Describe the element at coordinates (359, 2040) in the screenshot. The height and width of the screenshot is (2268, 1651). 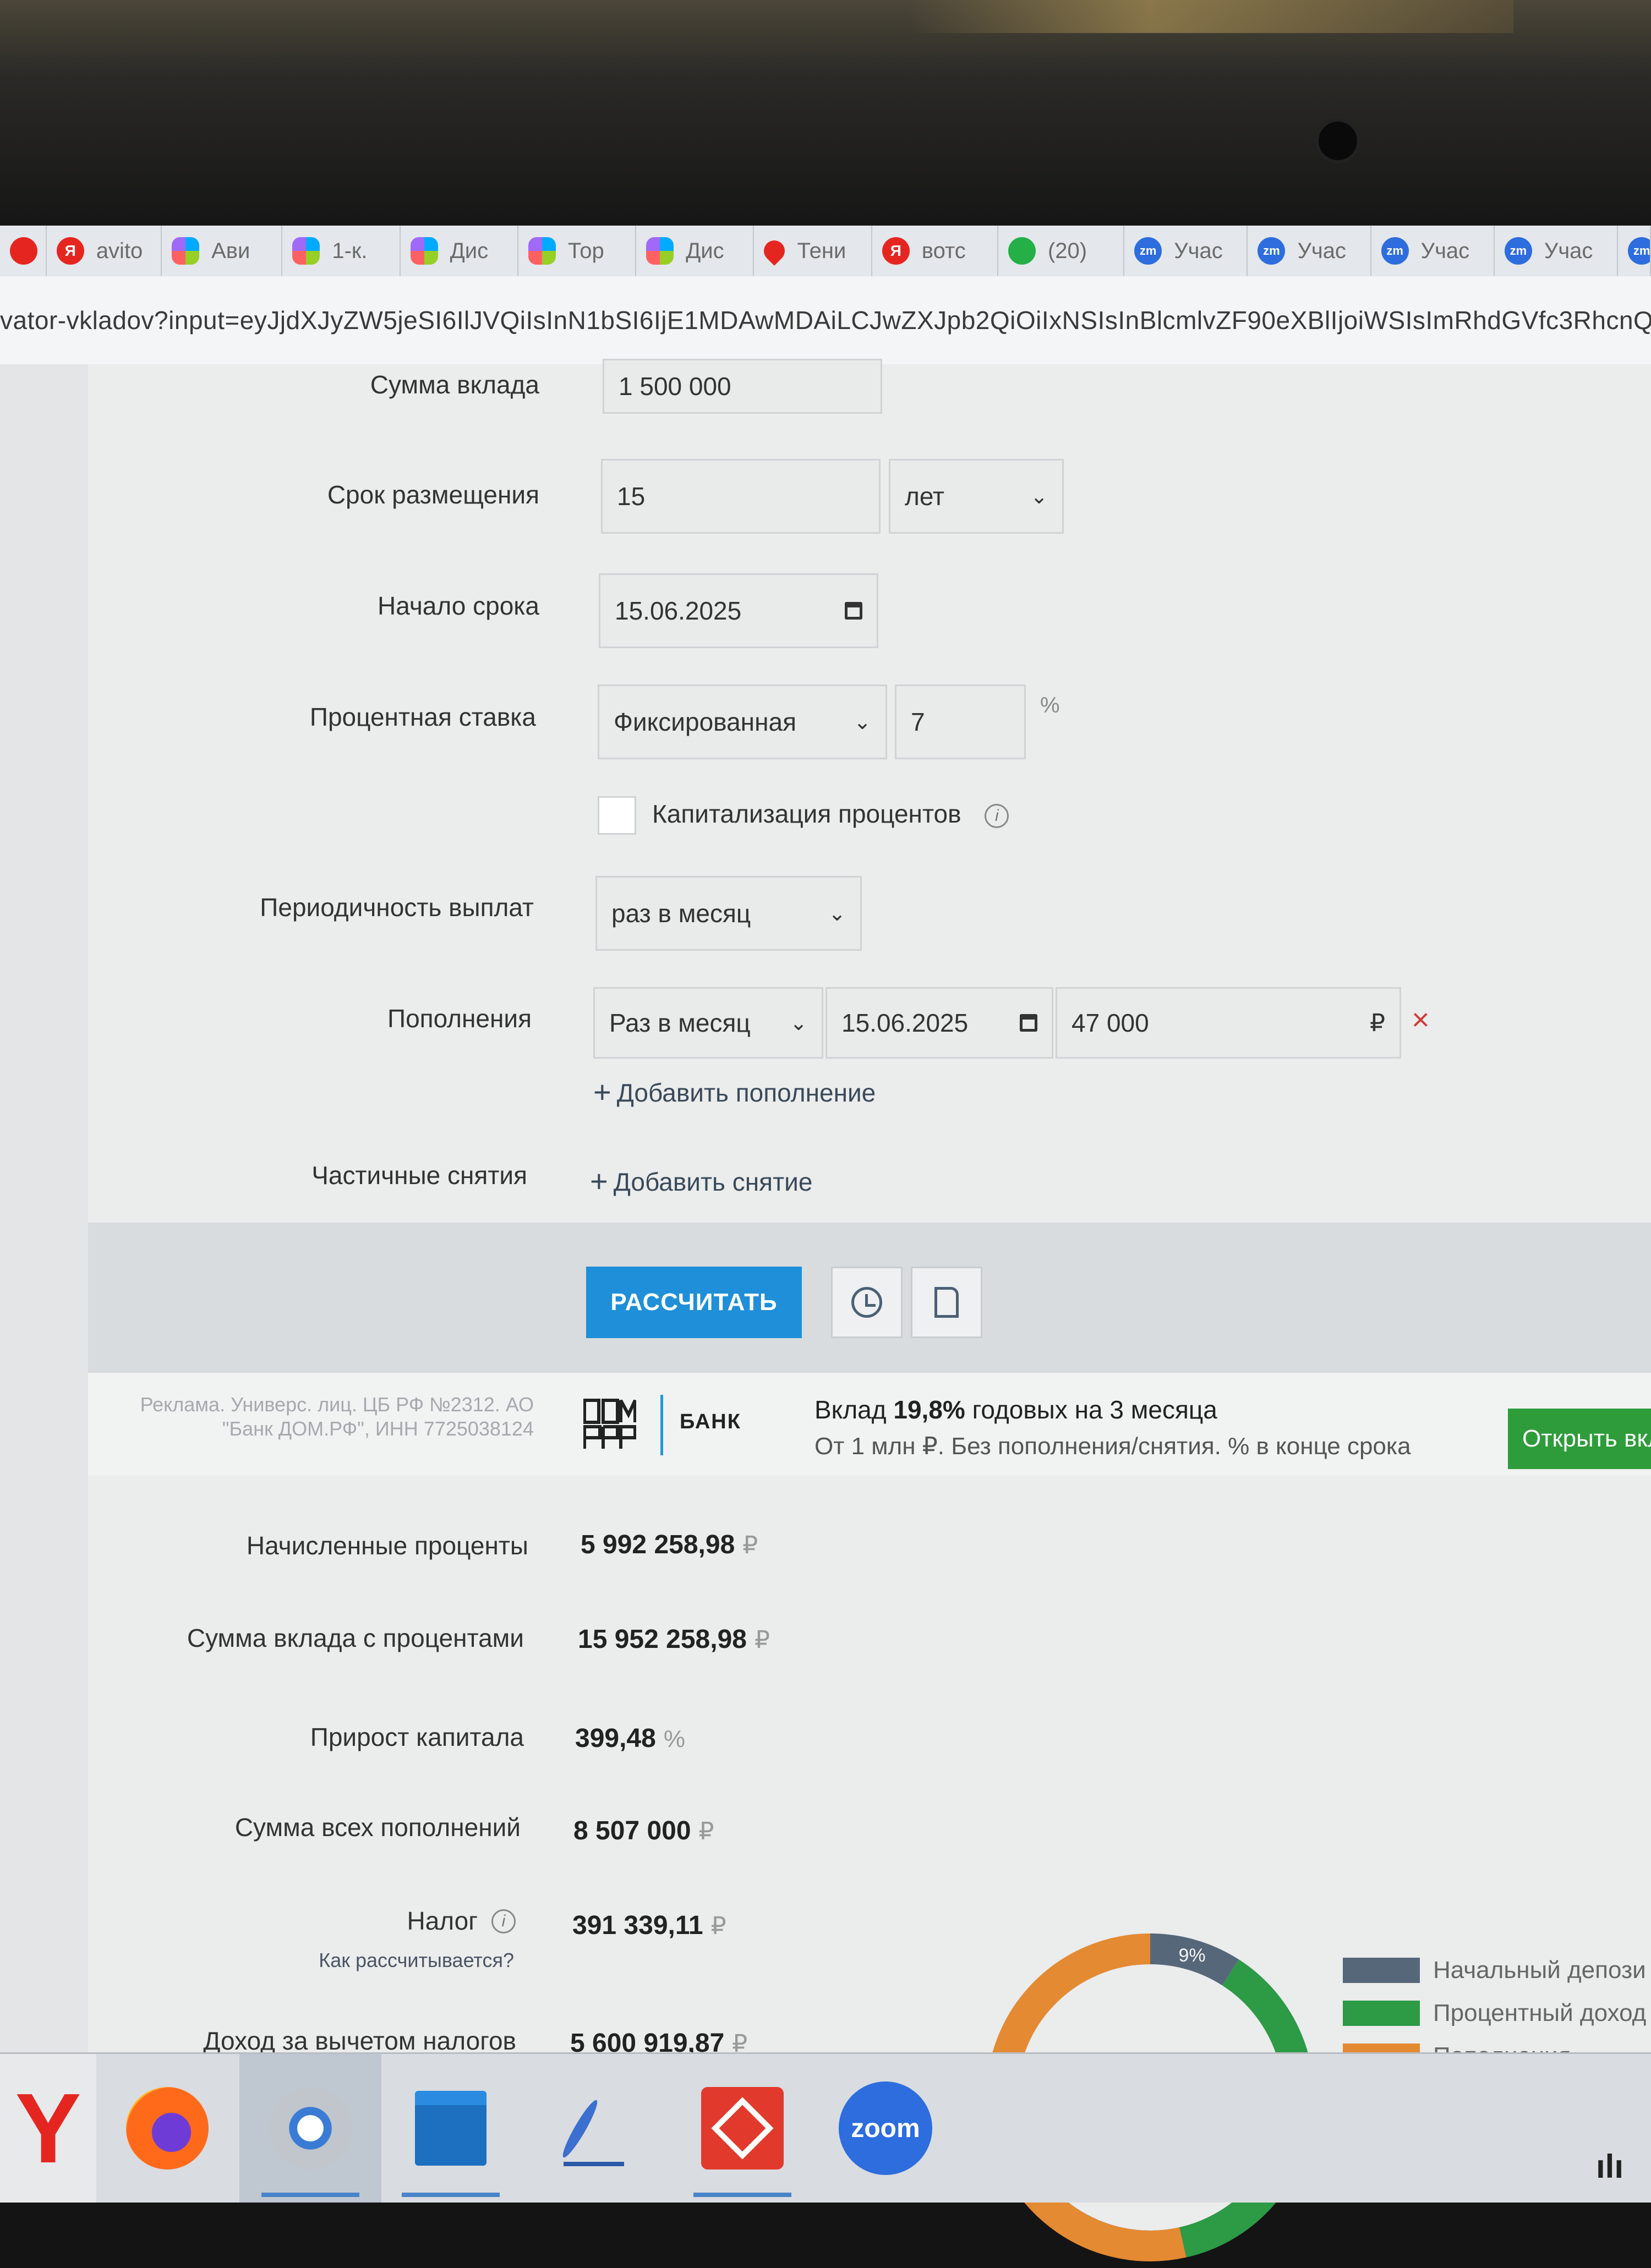
I see `net-income-label: Доход за вычетом налогов` at that location.